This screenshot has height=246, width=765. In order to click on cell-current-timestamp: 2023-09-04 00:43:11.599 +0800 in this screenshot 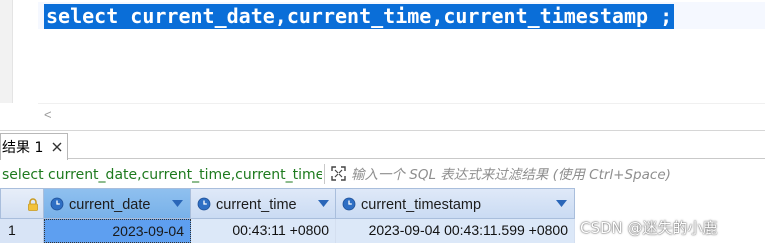, I will do `click(455, 231)`.